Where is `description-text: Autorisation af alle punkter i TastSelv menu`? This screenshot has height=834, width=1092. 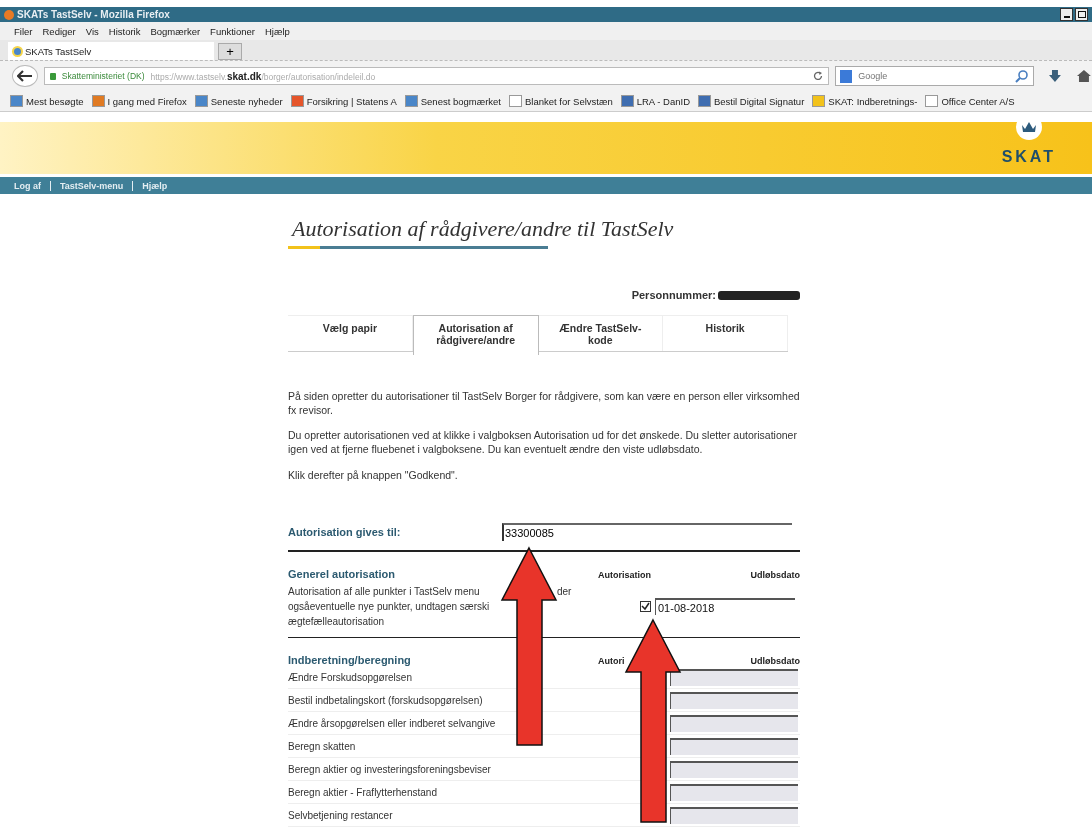
description-text: Autorisation af alle punkter i TastSelv menu is located at coordinates (384, 592).